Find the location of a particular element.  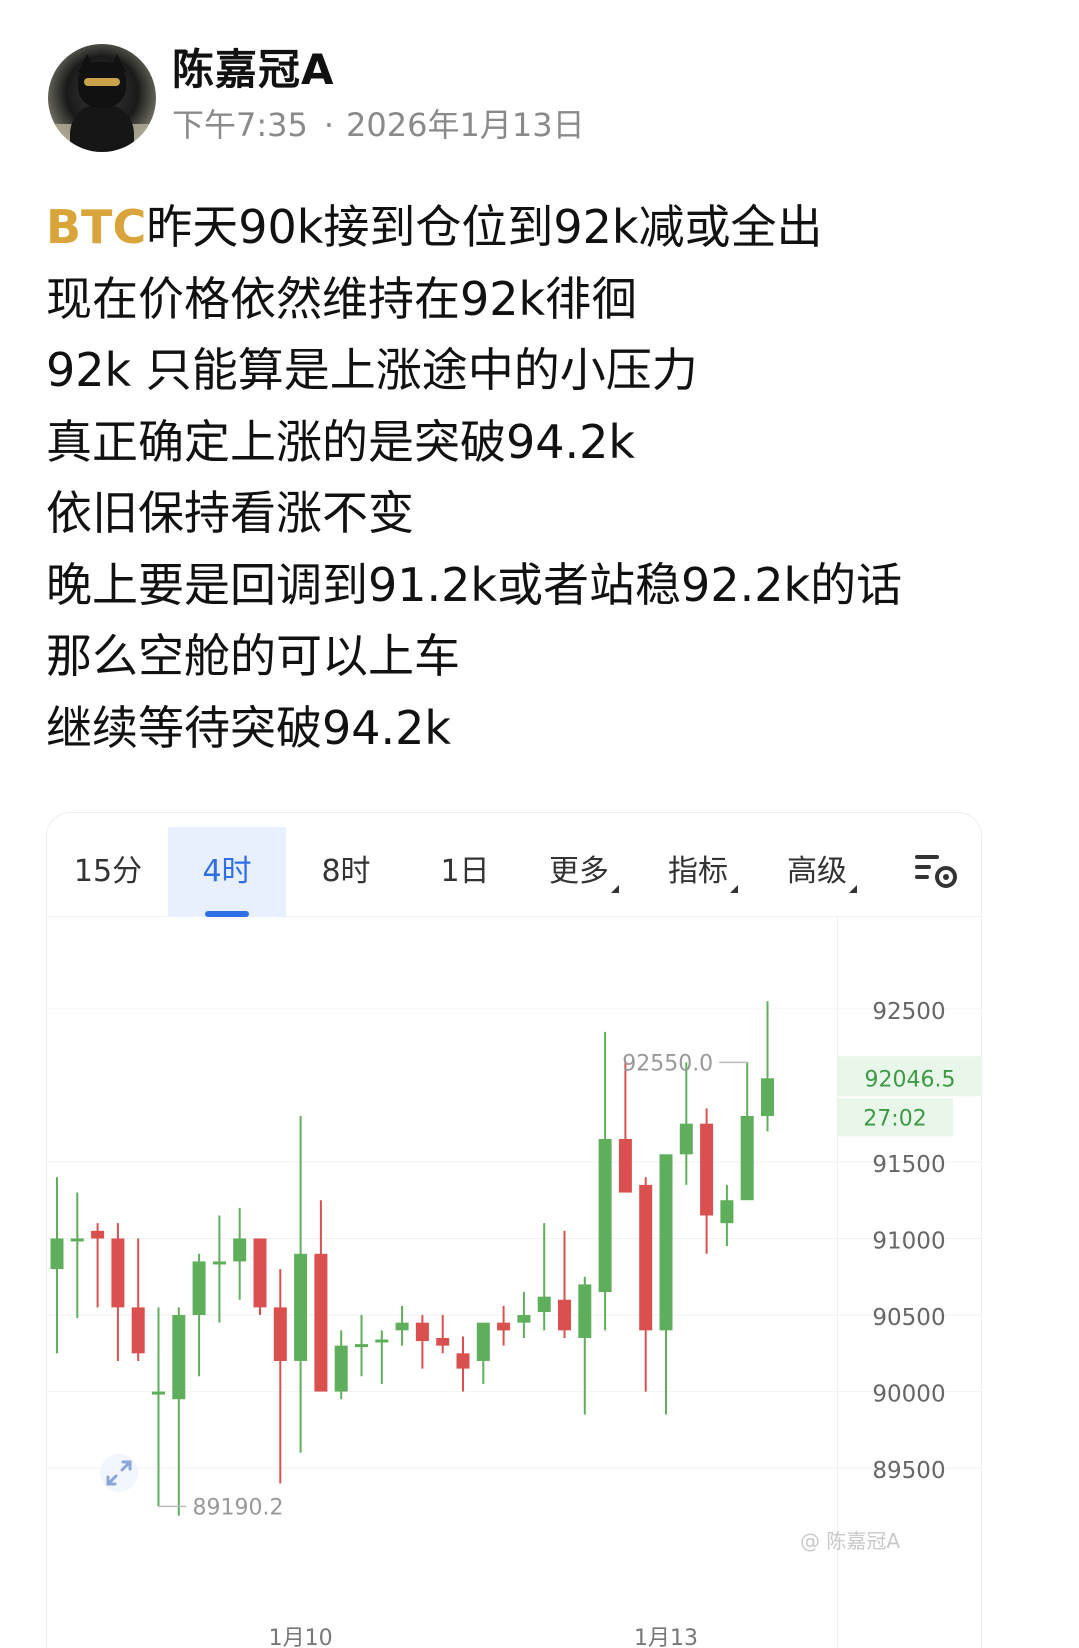

post-date: 2026年1月13日 is located at coordinates (465, 125).